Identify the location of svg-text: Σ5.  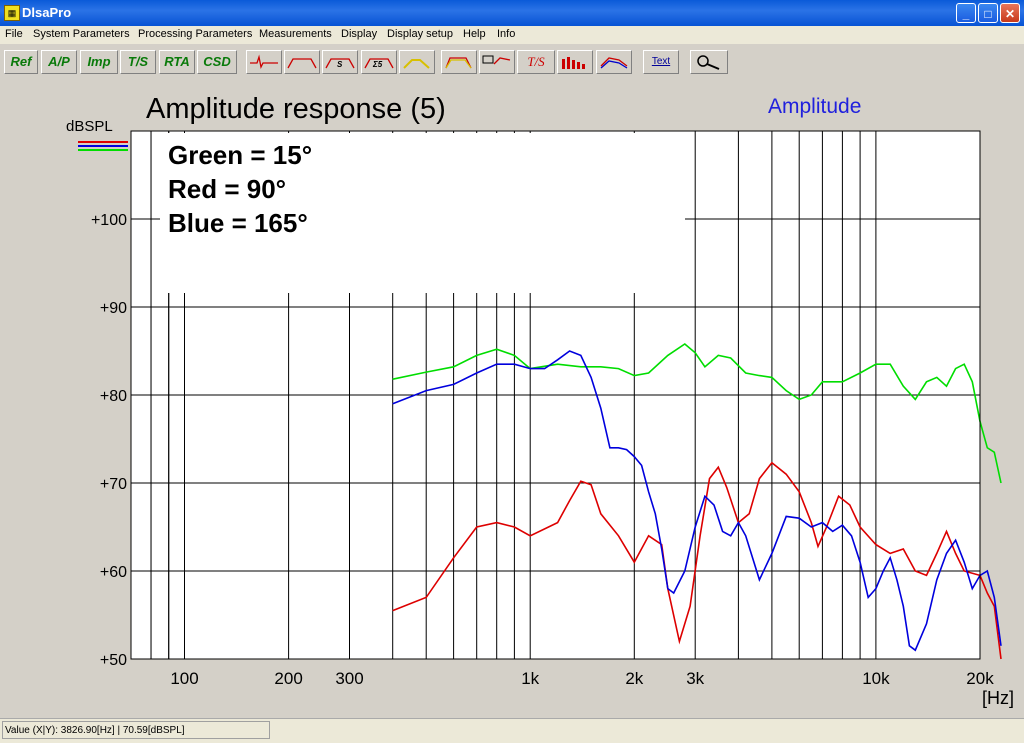
(377, 64).